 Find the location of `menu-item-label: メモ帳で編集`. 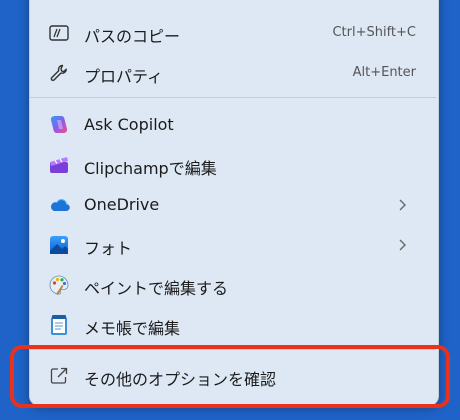

menu-item-label: メモ帳で編集 is located at coordinates (132, 328).